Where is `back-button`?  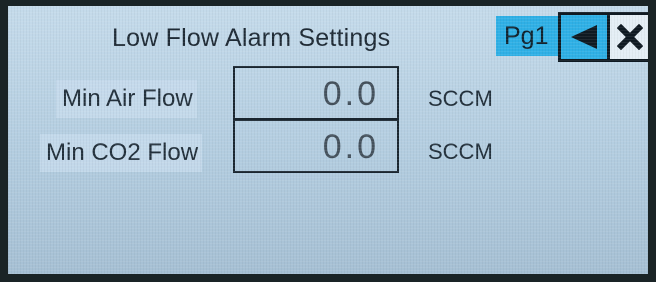 back-button is located at coordinates (584, 37).